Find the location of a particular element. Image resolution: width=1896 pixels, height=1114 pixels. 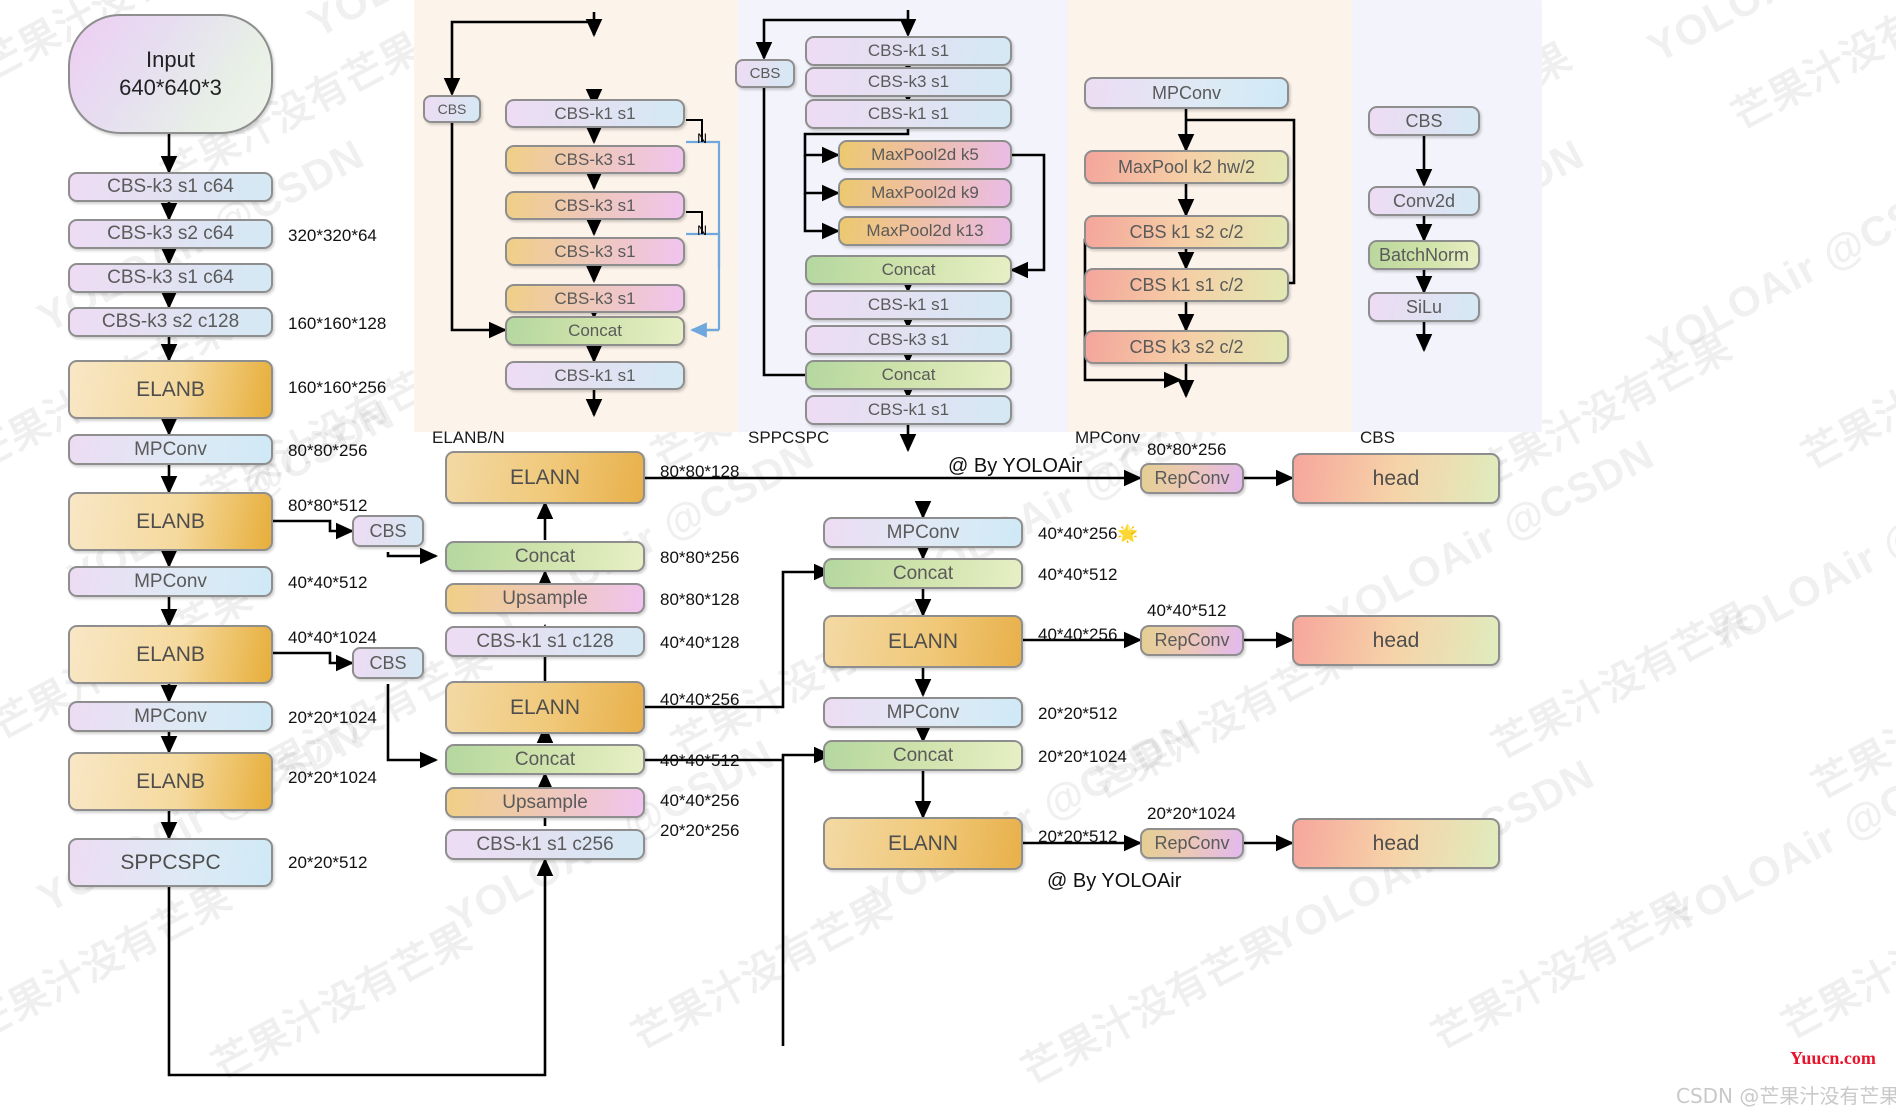

backbone-node-2: CBS-k3 s1 c64 is located at coordinates (170, 278).